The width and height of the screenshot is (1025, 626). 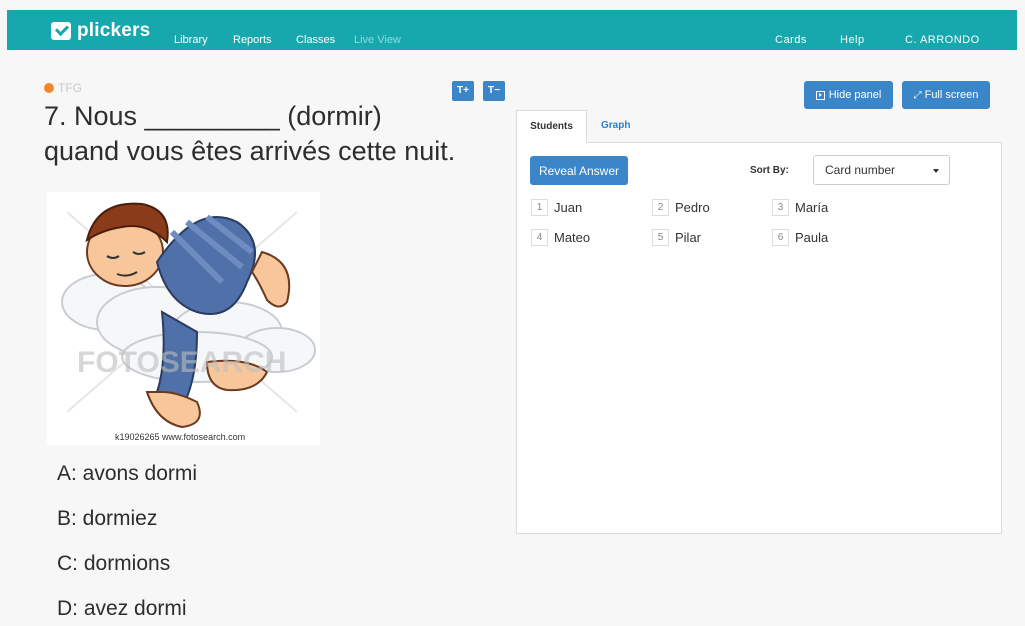 I want to click on nav-reports: Reports, so click(x=252, y=40).